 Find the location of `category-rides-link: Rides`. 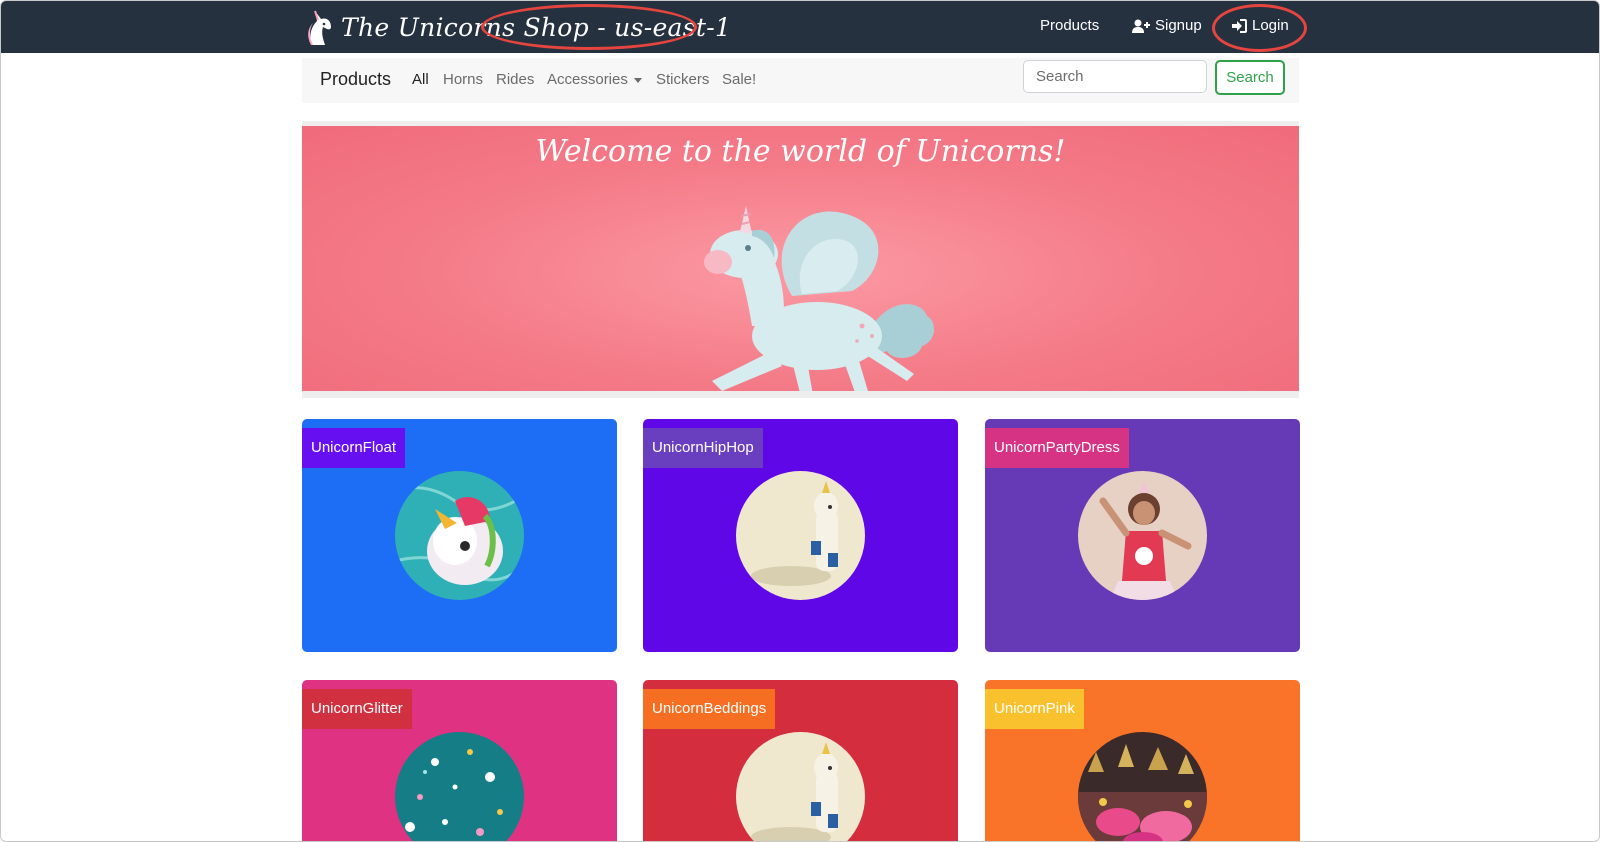

category-rides-link: Rides is located at coordinates (515, 79).